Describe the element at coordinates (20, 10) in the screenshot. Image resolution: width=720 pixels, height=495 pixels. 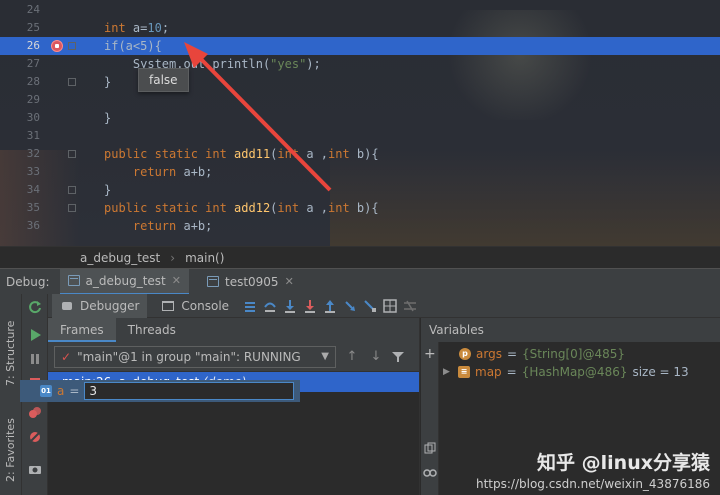
I see `line-number: 24` at that location.